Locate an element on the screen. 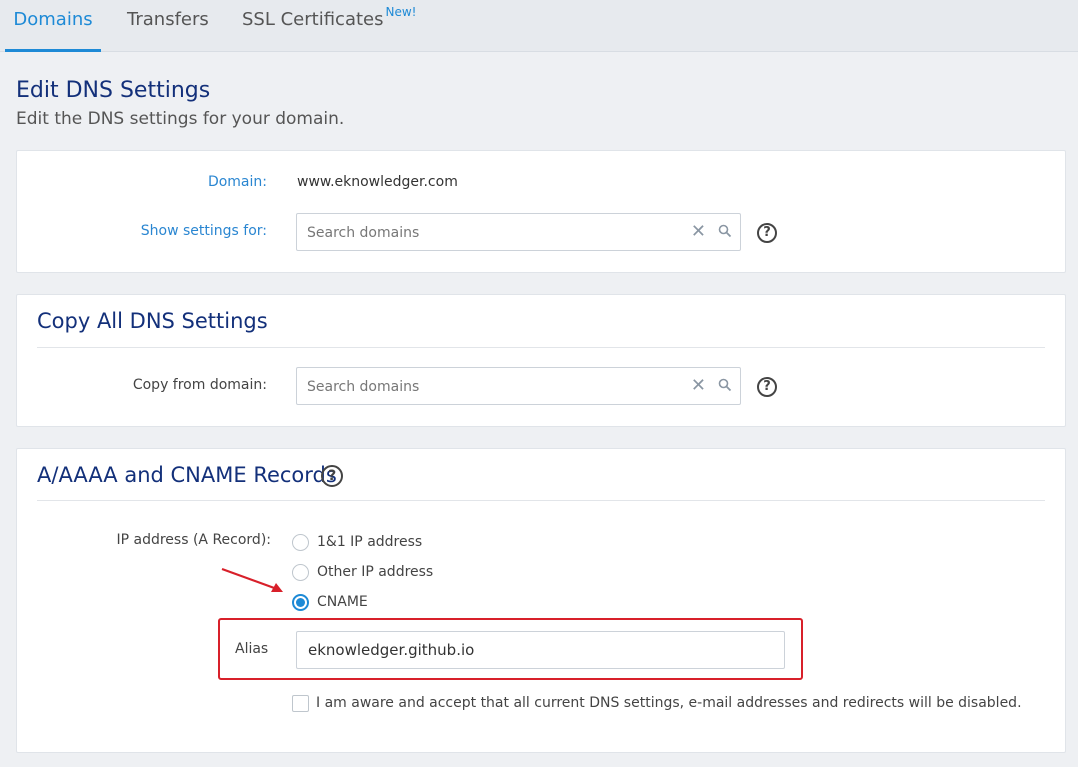 This screenshot has width=1078, height=767. radio-label: 1&1 IP address is located at coordinates (370, 542).